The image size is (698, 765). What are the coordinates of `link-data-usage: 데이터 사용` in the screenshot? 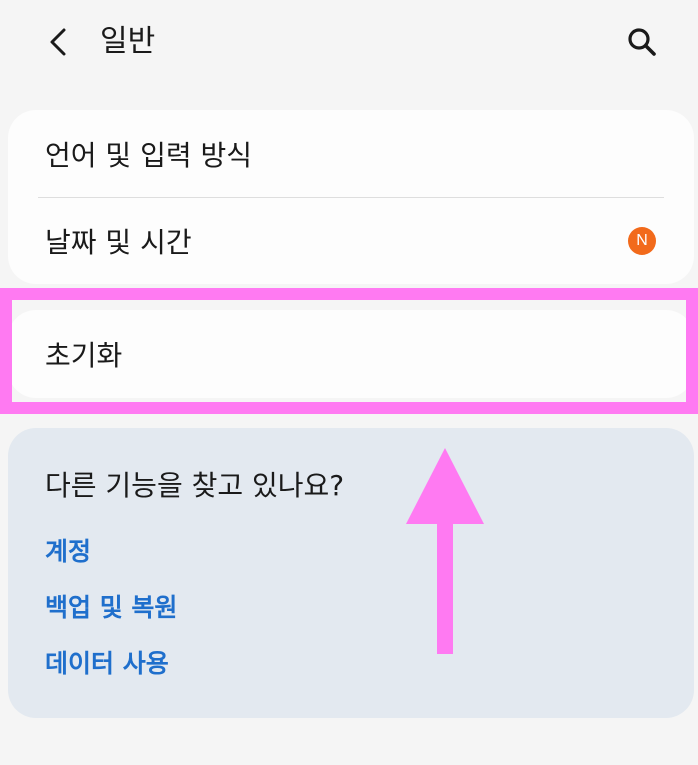 It's located at (107, 662).